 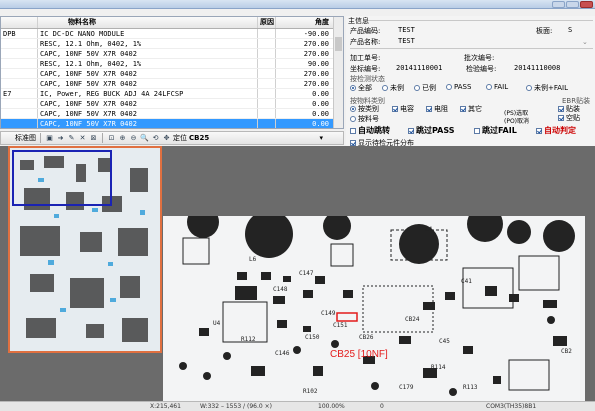 I want to click on label-c179: C179, so click(x=406, y=387).